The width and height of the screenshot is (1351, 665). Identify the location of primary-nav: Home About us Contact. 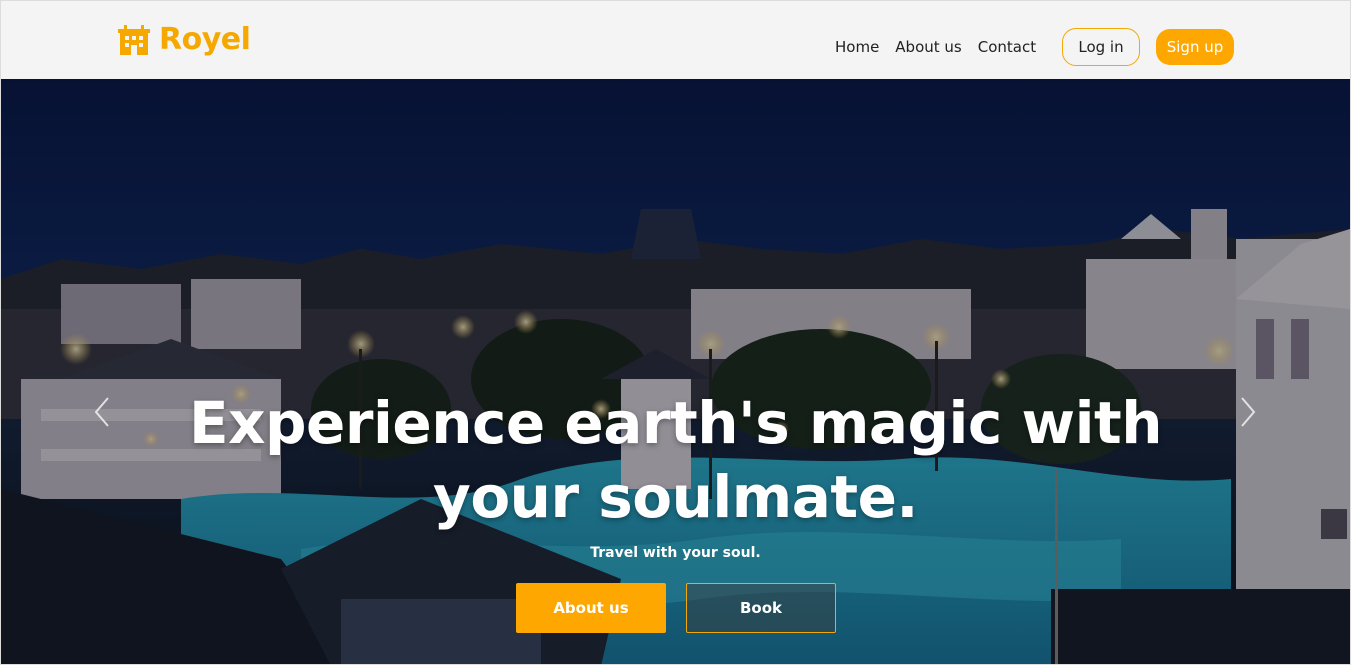
(935, 47).